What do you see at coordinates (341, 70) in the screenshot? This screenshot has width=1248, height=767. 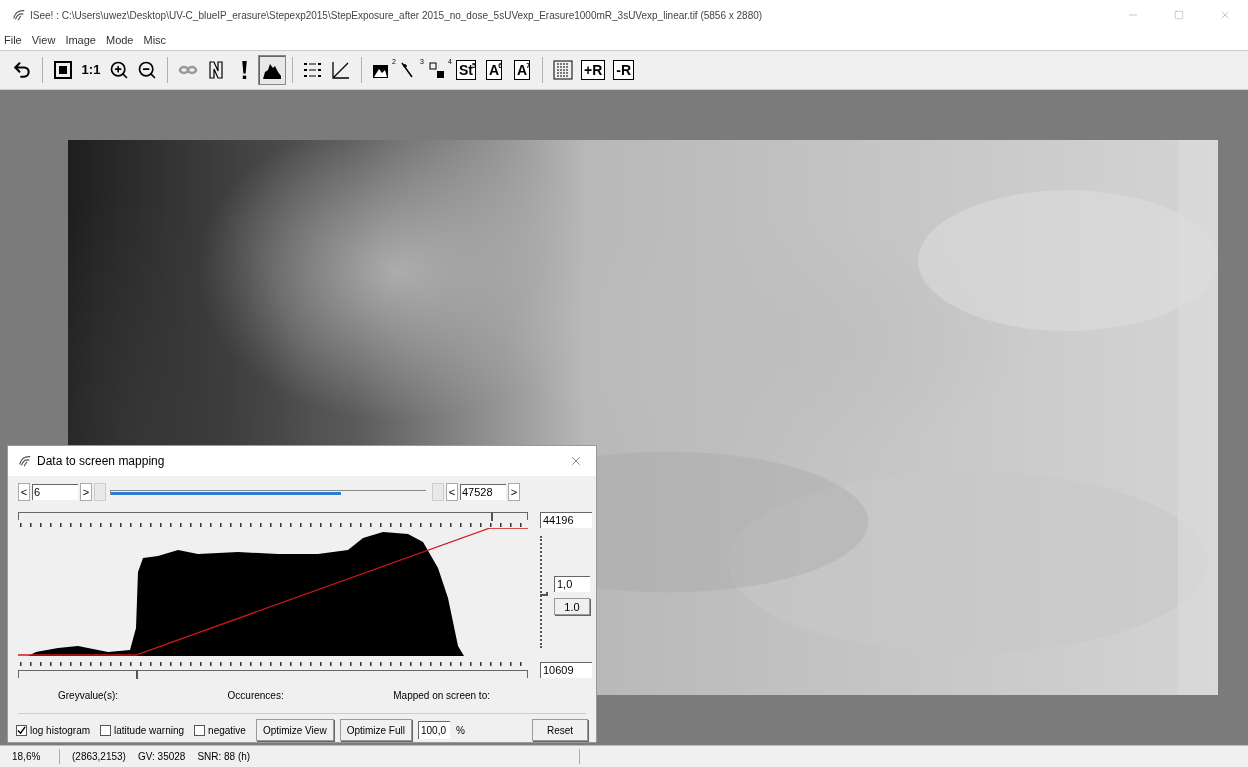 I see `line-chart-icon` at bounding box center [341, 70].